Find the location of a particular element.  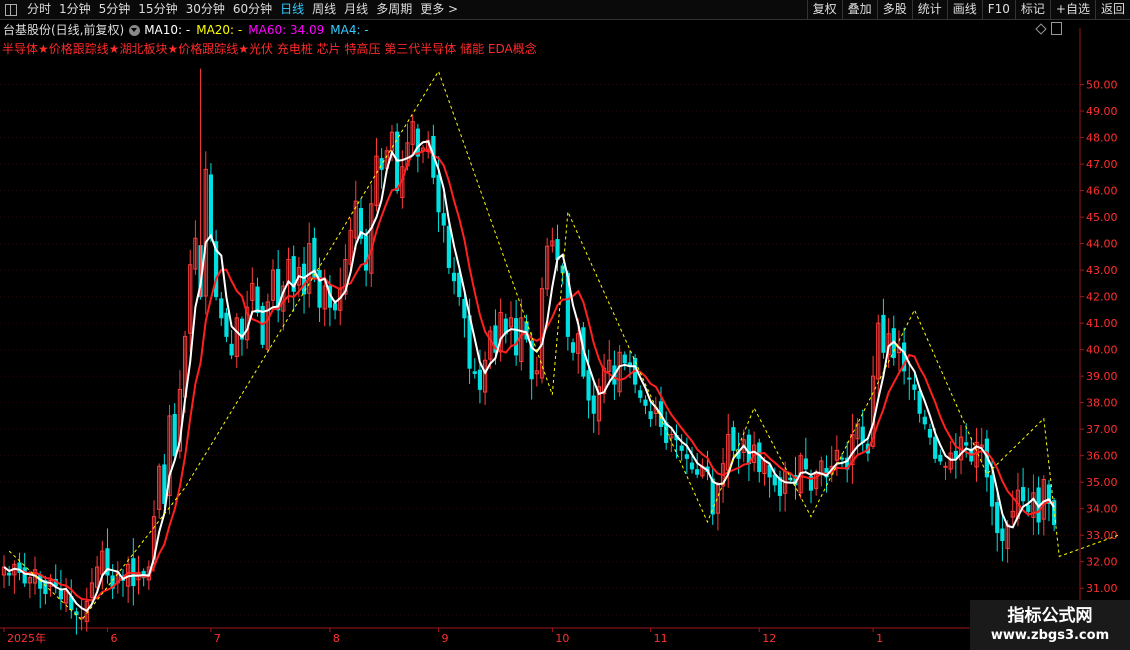

x-tick-label: 7 is located at coordinates (217, 638).